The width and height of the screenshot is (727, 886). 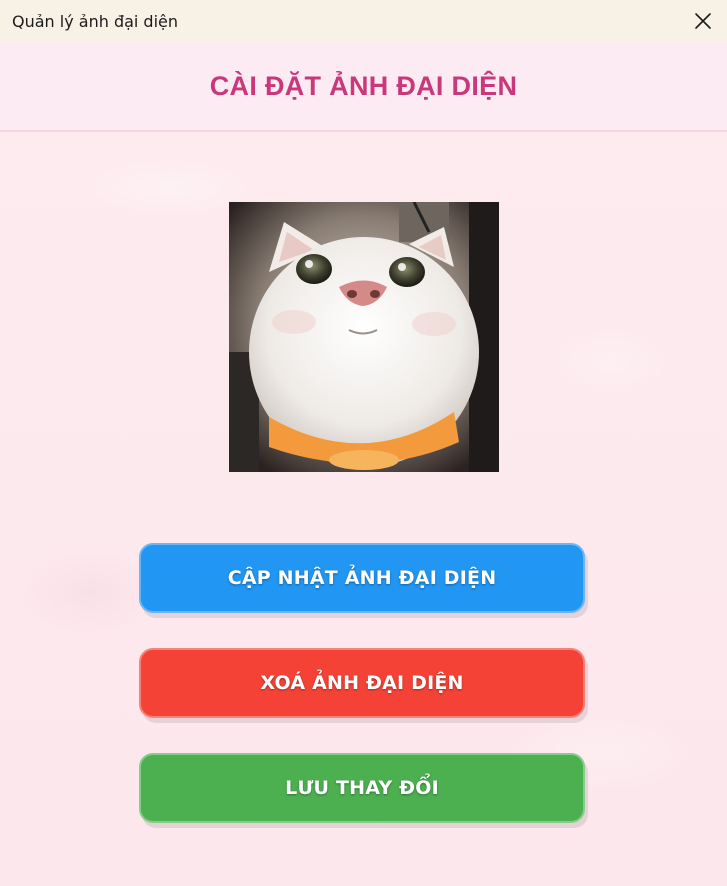 I want to click on cat-photo-icon, so click(x=364, y=337).